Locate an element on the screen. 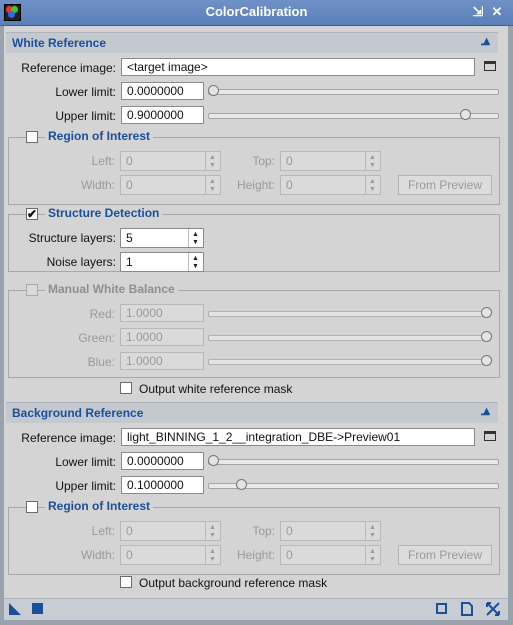 Image resolution: width=513 pixels, height=625 pixels. br-upper-limit-label: Upper limit: is located at coordinates (85, 486).